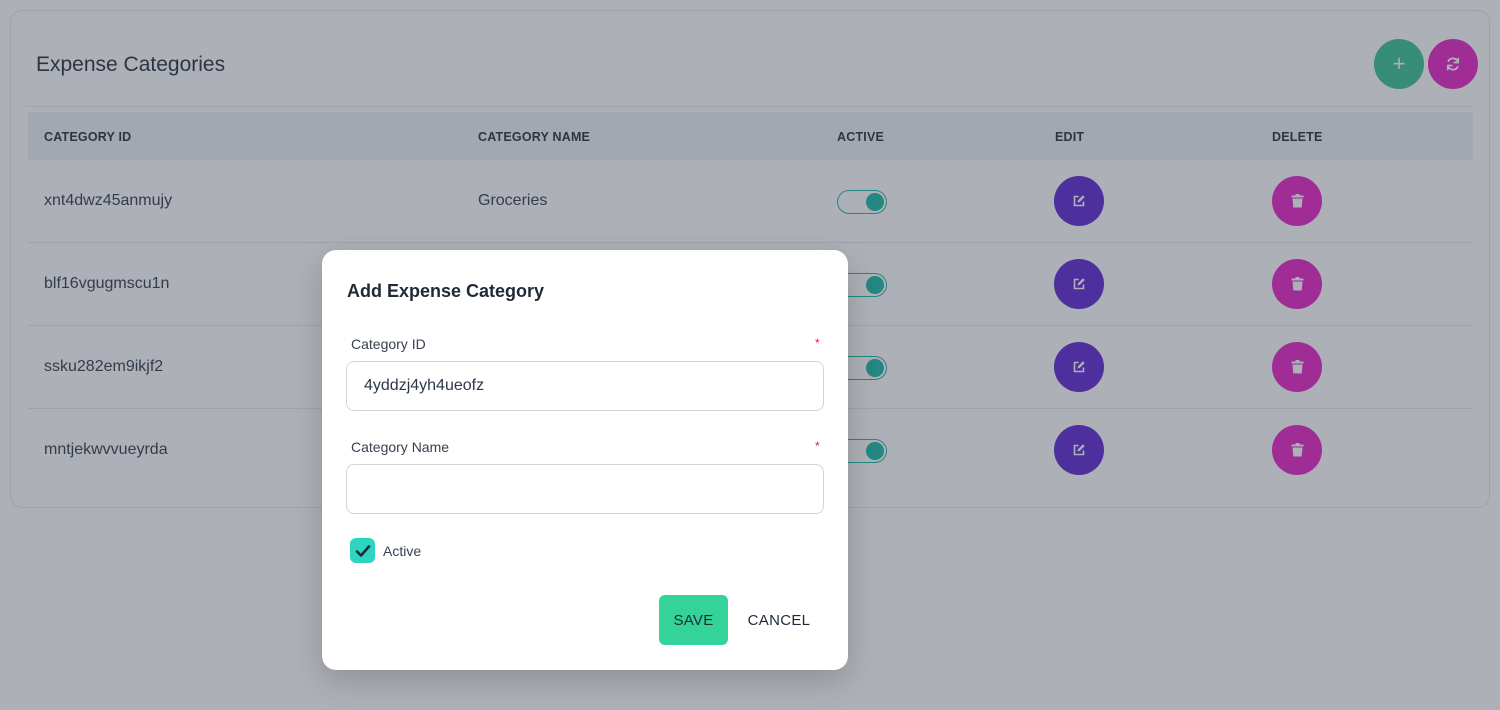 The height and width of the screenshot is (710, 1500). What do you see at coordinates (585, 386) in the screenshot?
I see `category-id-input` at bounding box center [585, 386].